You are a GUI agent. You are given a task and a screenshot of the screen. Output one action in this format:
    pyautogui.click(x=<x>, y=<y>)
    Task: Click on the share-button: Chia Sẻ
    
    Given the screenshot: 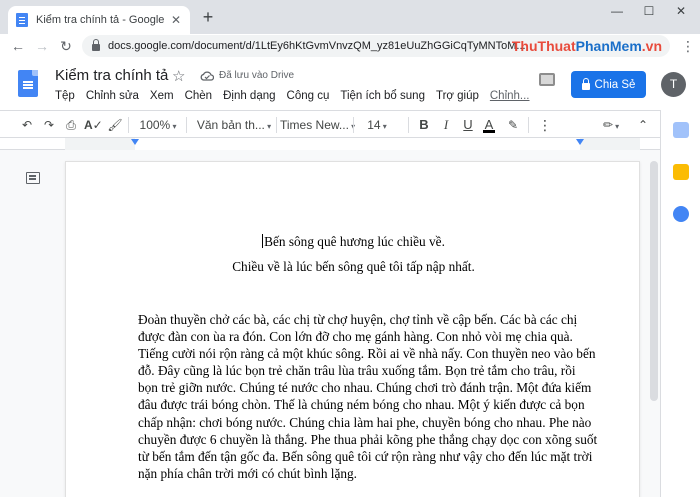 What is the action you would take?
    pyautogui.click(x=608, y=84)
    